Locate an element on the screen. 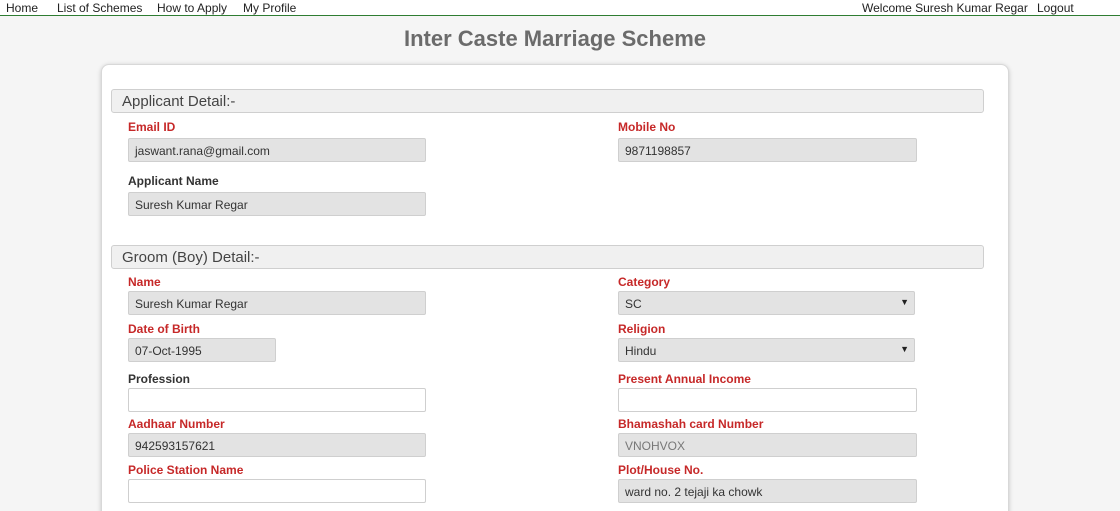 Image resolution: width=1120 pixels, height=511 pixels. police-station-label: Police Station Name is located at coordinates (186, 470).